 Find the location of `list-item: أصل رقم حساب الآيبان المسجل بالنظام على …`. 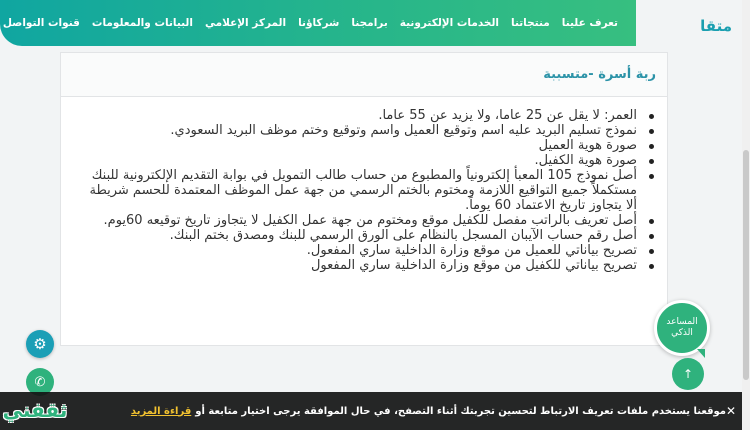

list-item: أصل رقم حساب الآيبان المسجل بالنظام على … is located at coordinates (364, 235).